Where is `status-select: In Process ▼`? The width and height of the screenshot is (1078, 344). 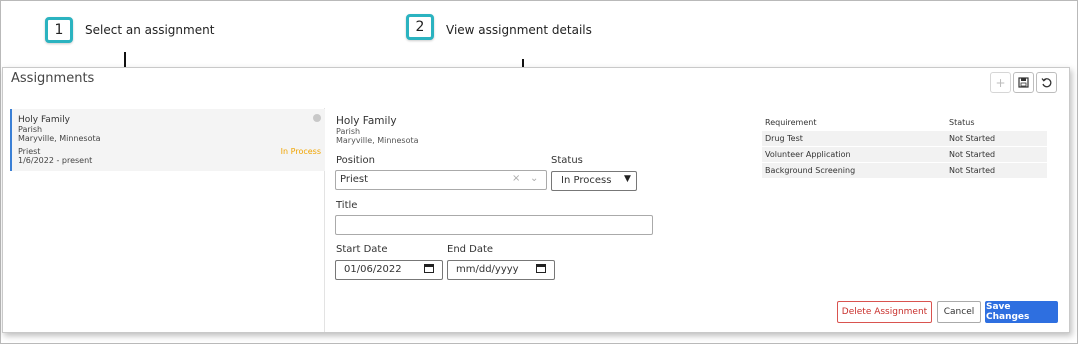
status-select: In Process ▼ is located at coordinates (594, 181).